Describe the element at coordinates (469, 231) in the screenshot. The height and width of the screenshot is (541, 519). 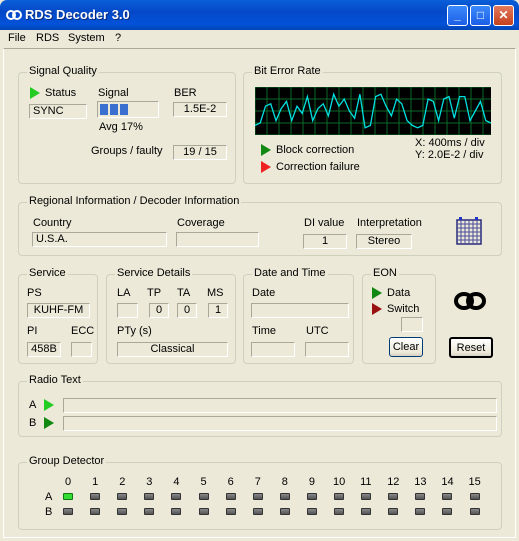
I see `decoder-info-icon` at that location.